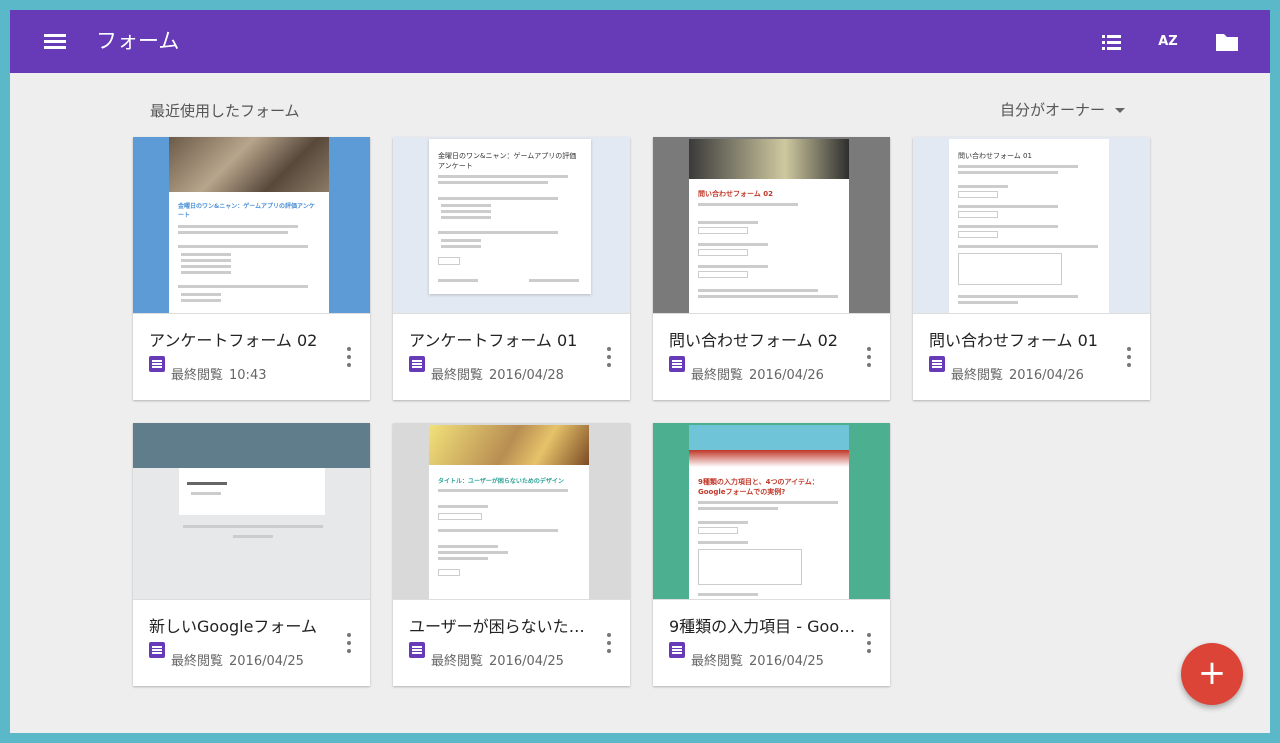 The height and width of the screenshot is (743, 1280). Describe the element at coordinates (758, 487) in the screenshot. I see `thumb-title: 9種類の入力項目と、4つのアイテム：Googleフォームでの実例?` at that location.